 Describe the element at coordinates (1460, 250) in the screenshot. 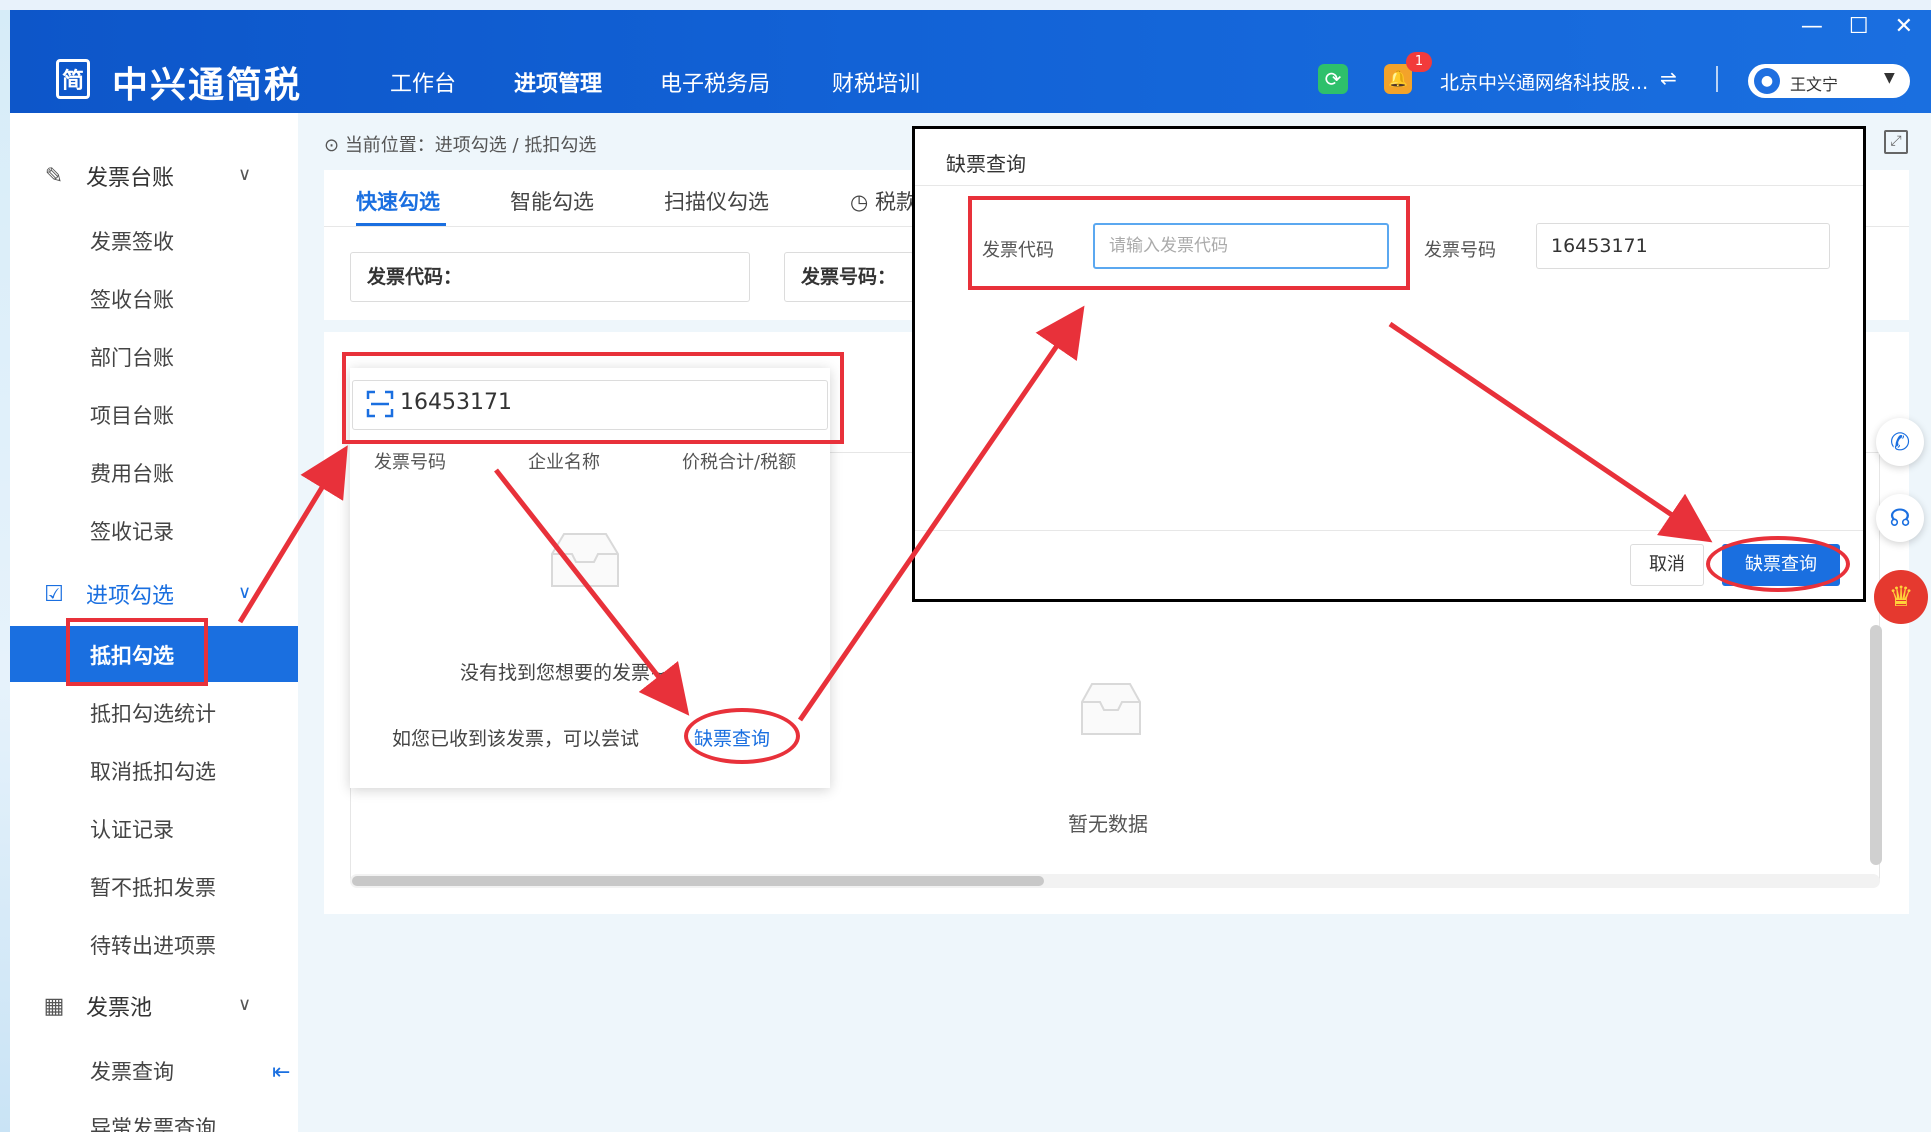

I see `invoice-number-label: 发票号码` at that location.